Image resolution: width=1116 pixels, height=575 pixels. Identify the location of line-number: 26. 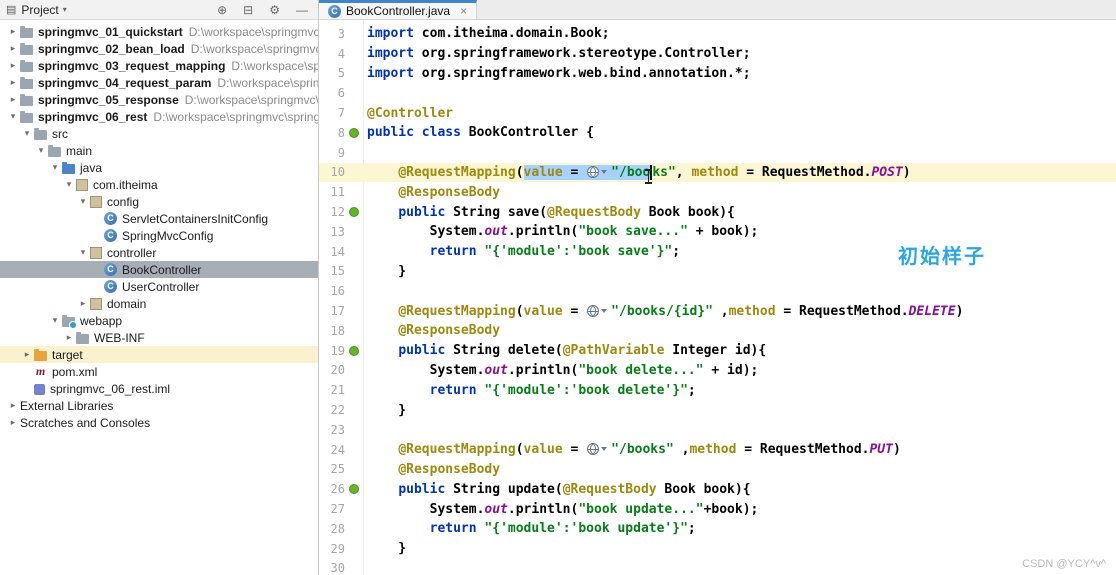
(332, 489).